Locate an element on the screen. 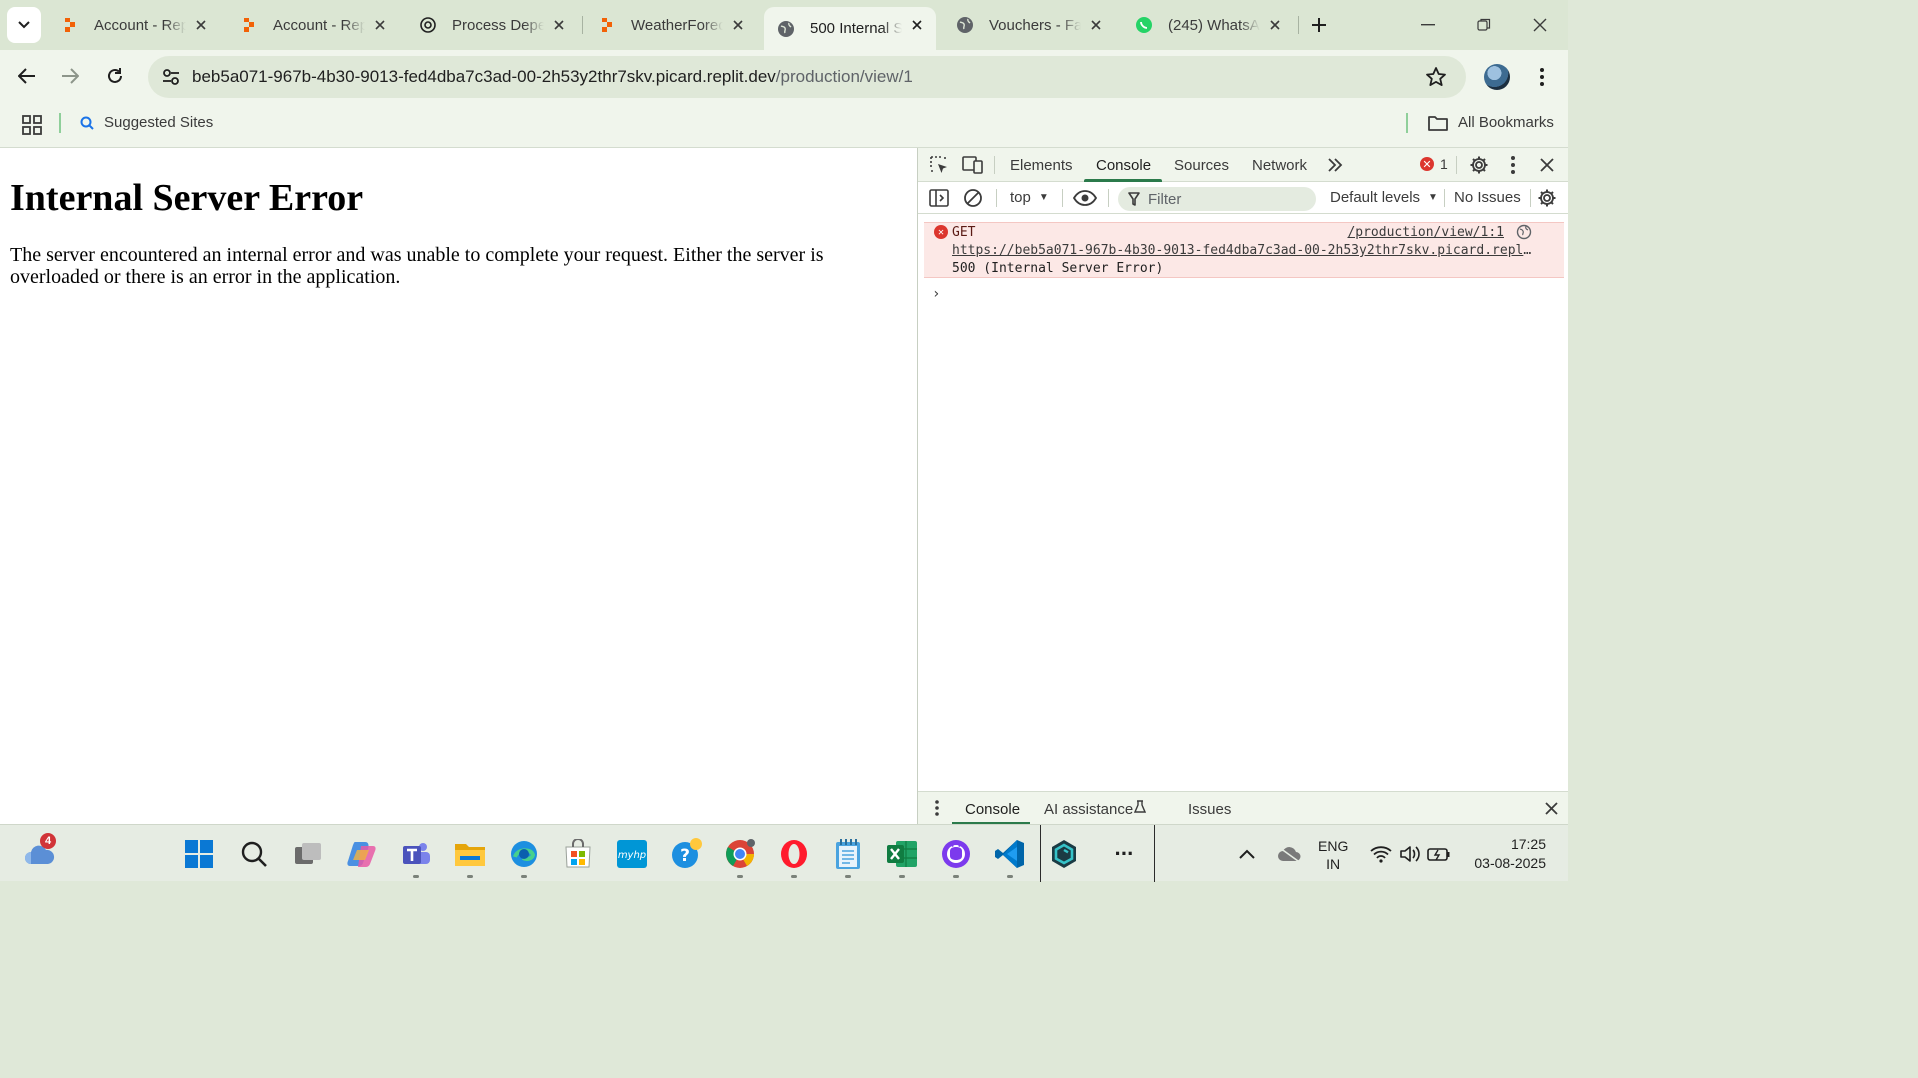 The width and height of the screenshot is (1918, 1078). all-bookmarks-button: All Bookmarks is located at coordinates (1491, 122).